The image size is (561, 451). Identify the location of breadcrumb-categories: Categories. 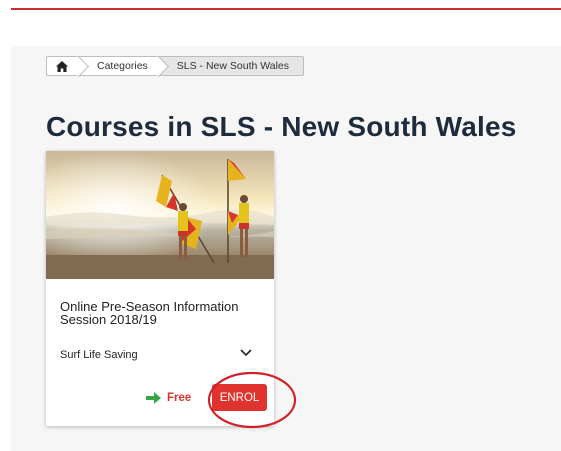
(118, 66).